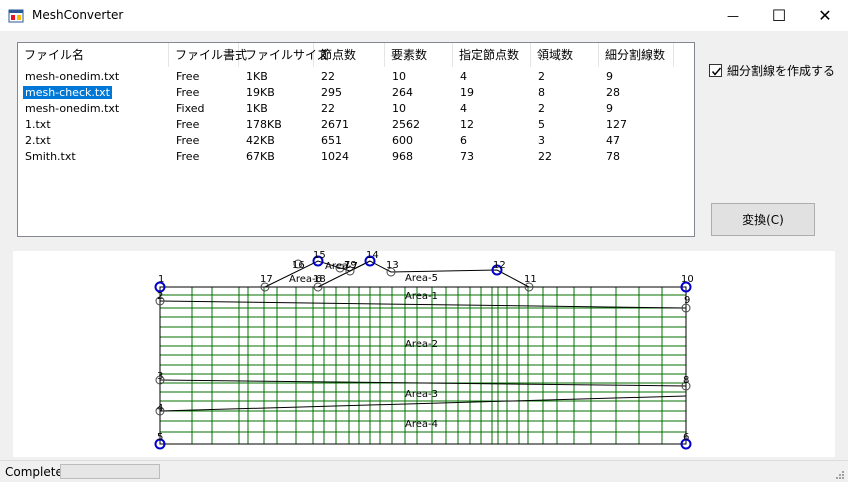  What do you see at coordinates (402, 156) in the screenshot?
I see `file-cell: 968` at bounding box center [402, 156].